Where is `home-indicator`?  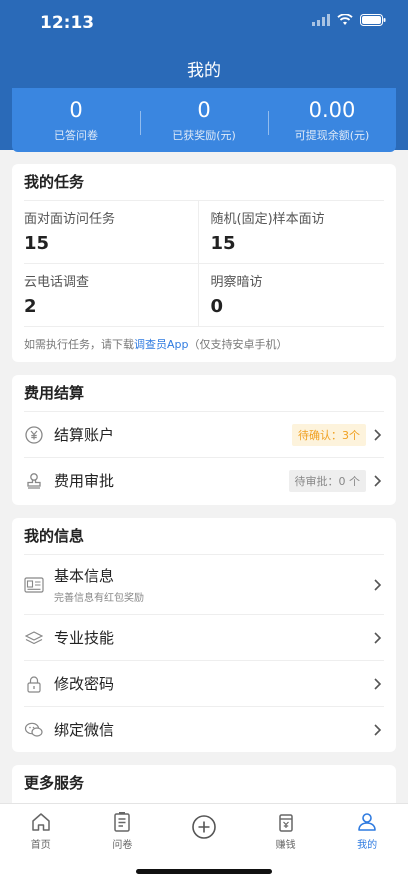 home-indicator is located at coordinates (204, 871).